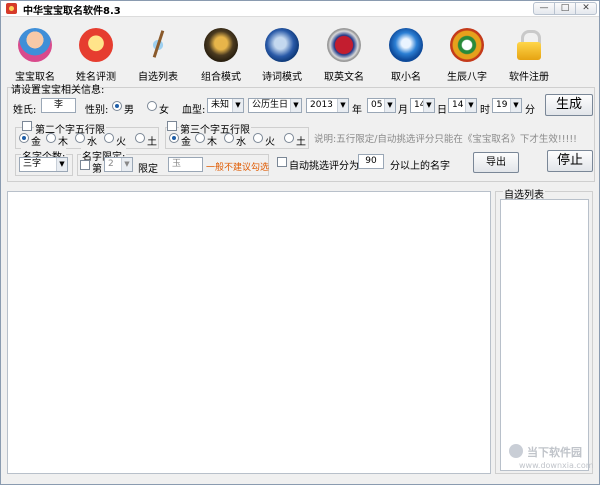  What do you see at coordinates (371, 161) in the screenshot?
I see `auto-score-input: 90` at bounding box center [371, 161].